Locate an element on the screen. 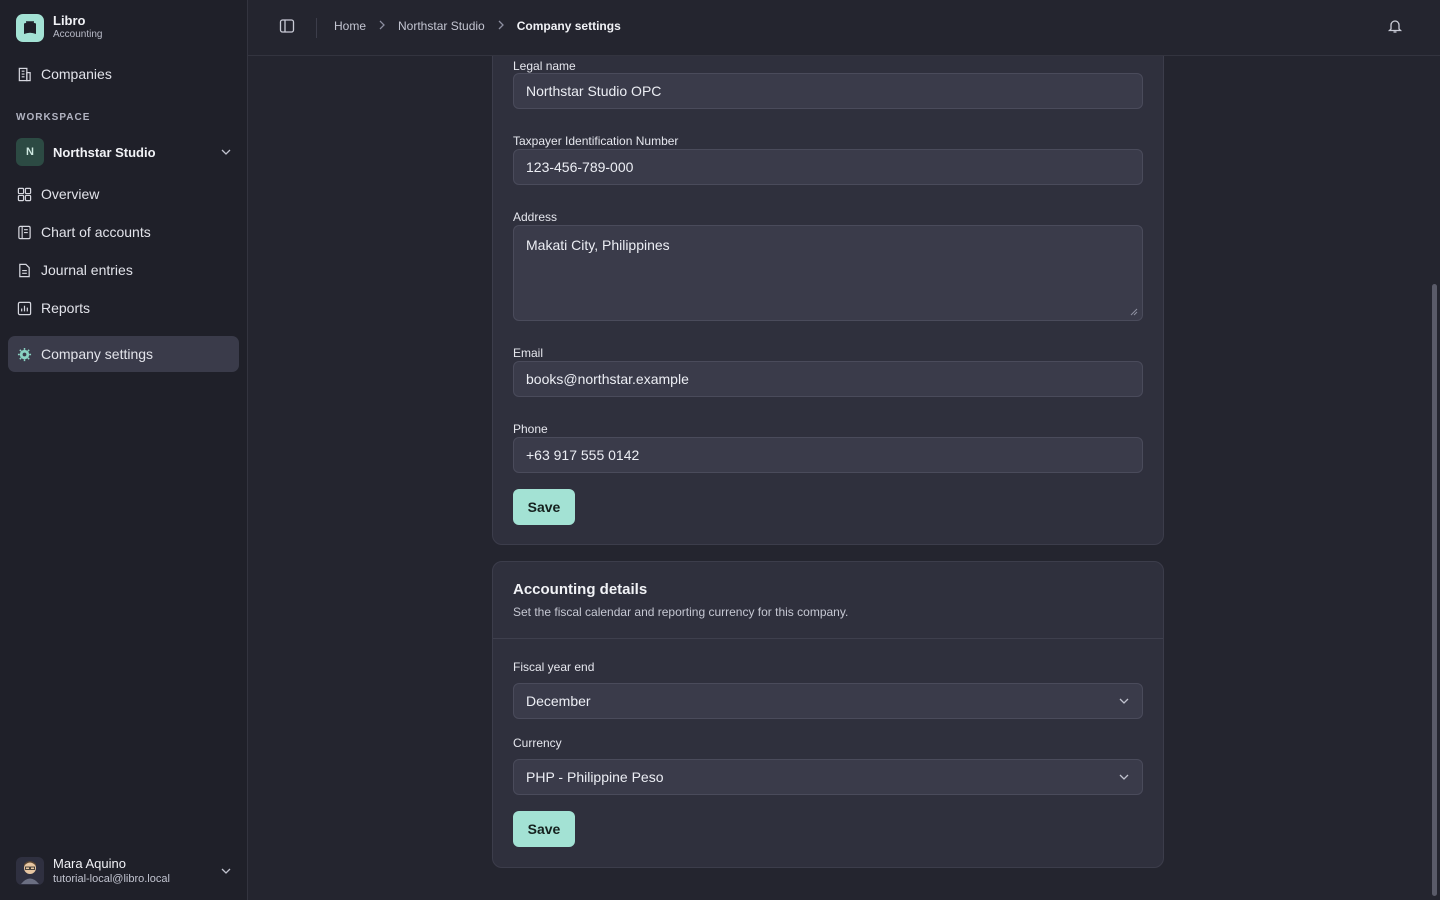 Image resolution: width=1440 pixels, height=900 pixels. phone-label: Phone is located at coordinates (530, 429).